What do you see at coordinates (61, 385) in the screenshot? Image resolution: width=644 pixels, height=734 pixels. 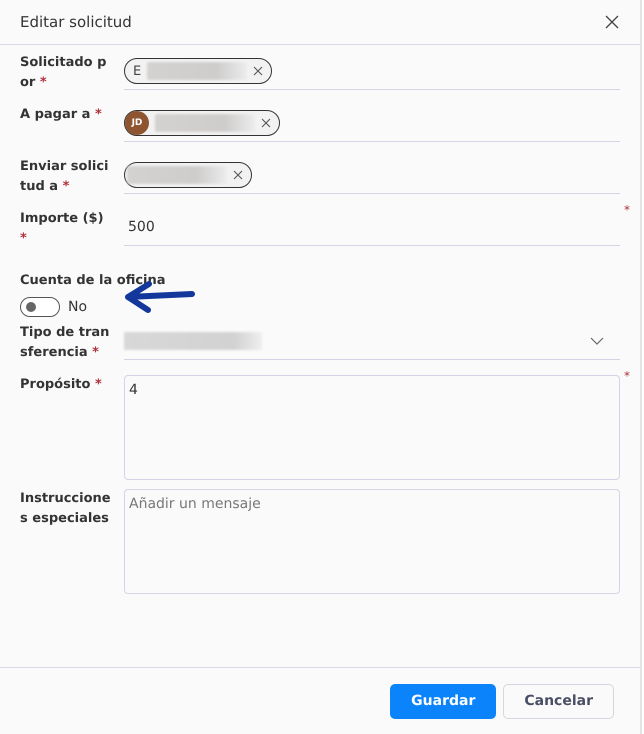 I see `field-label: Propósito *` at bounding box center [61, 385].